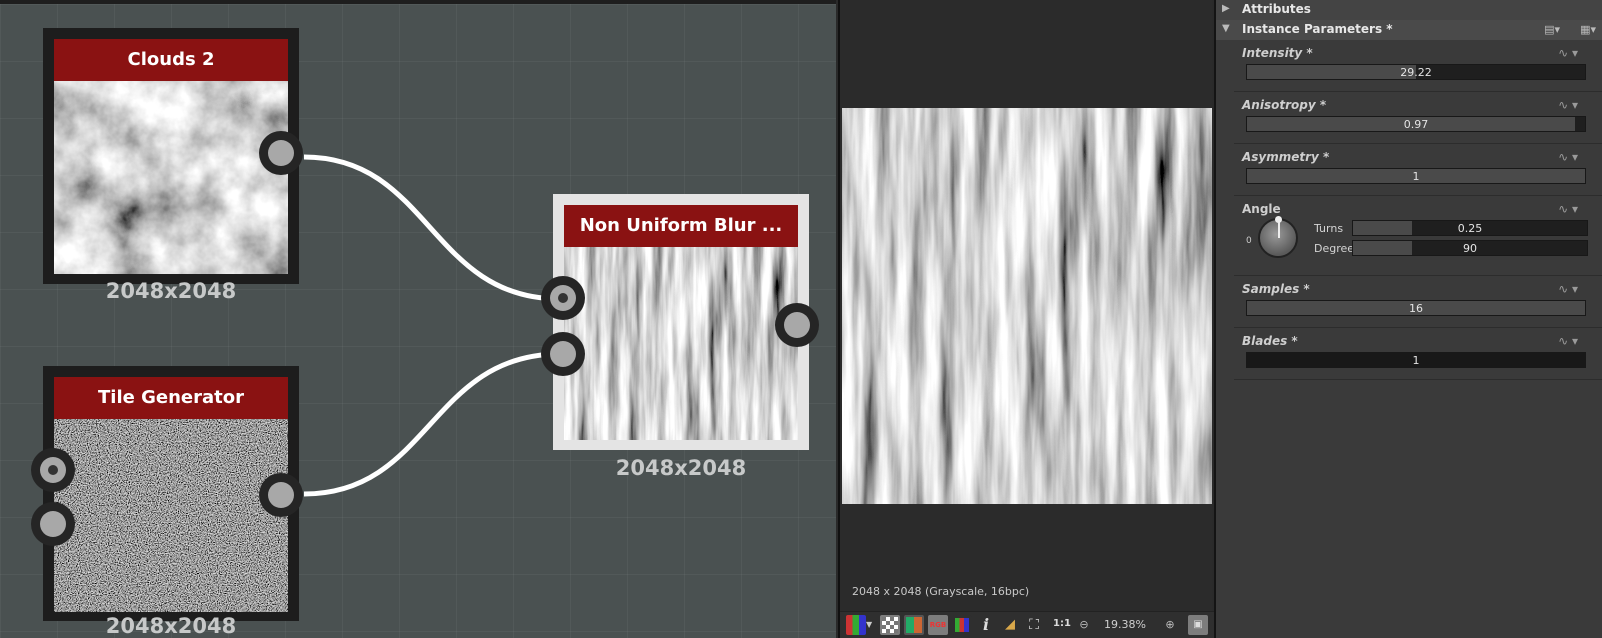 The height and width of the screenshot is (638, 1602). Describe the element at coordinates (941, 591) in the screenshot. I see `image-info: 2048 x 2048 (Grayscale, 16bpc)` at that location.